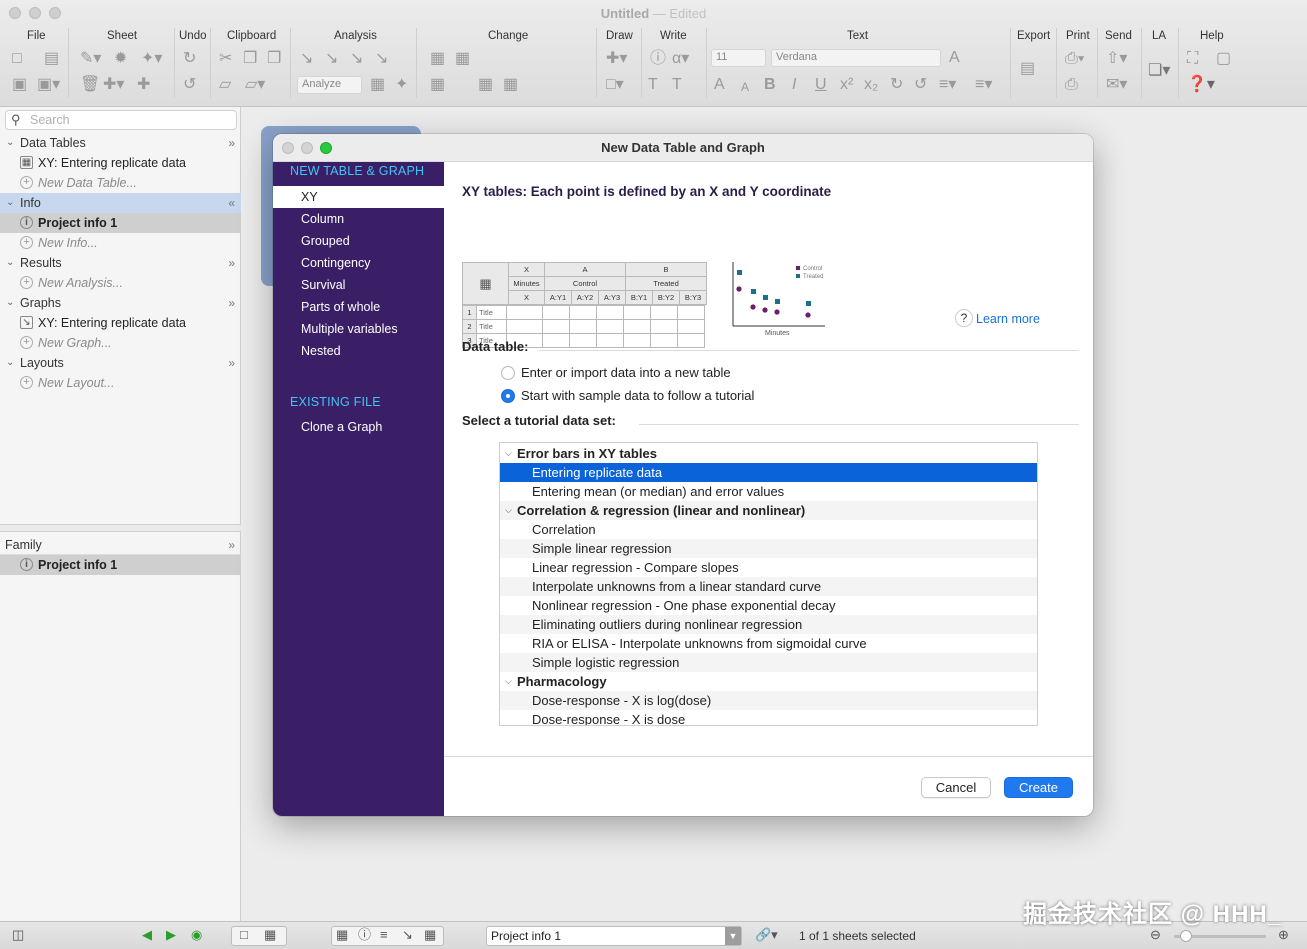 The image size is (1307, 949). Describe the element at coordinates (956, 787) in the screenshot. I see `cancel-button: Cancel` at that location.